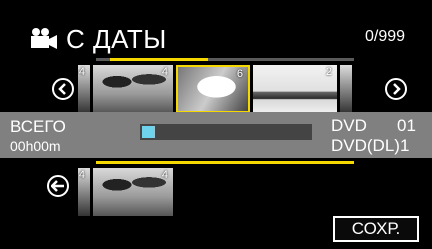 Image resolution: width=432 pixels, height=249 pixels. I want to click on back-button, so click(58, 186).